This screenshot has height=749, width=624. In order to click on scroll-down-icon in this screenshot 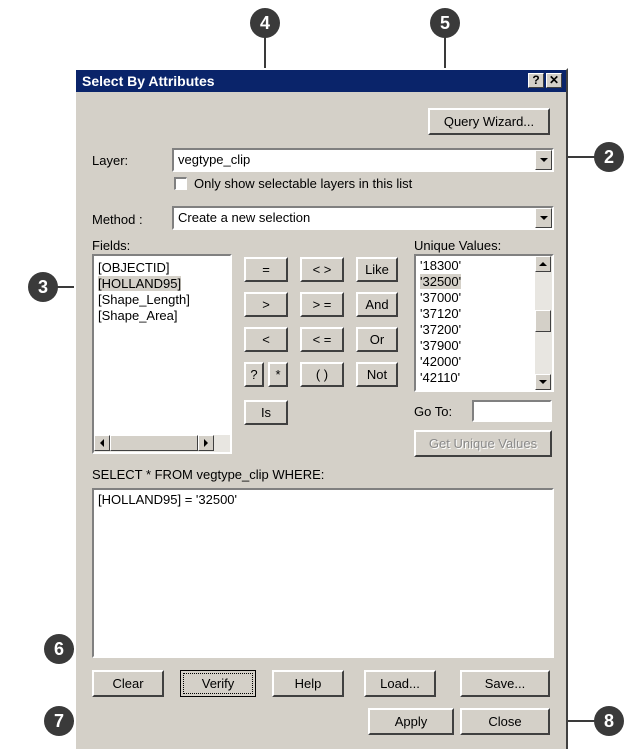, I will do `click(543, 382)`.